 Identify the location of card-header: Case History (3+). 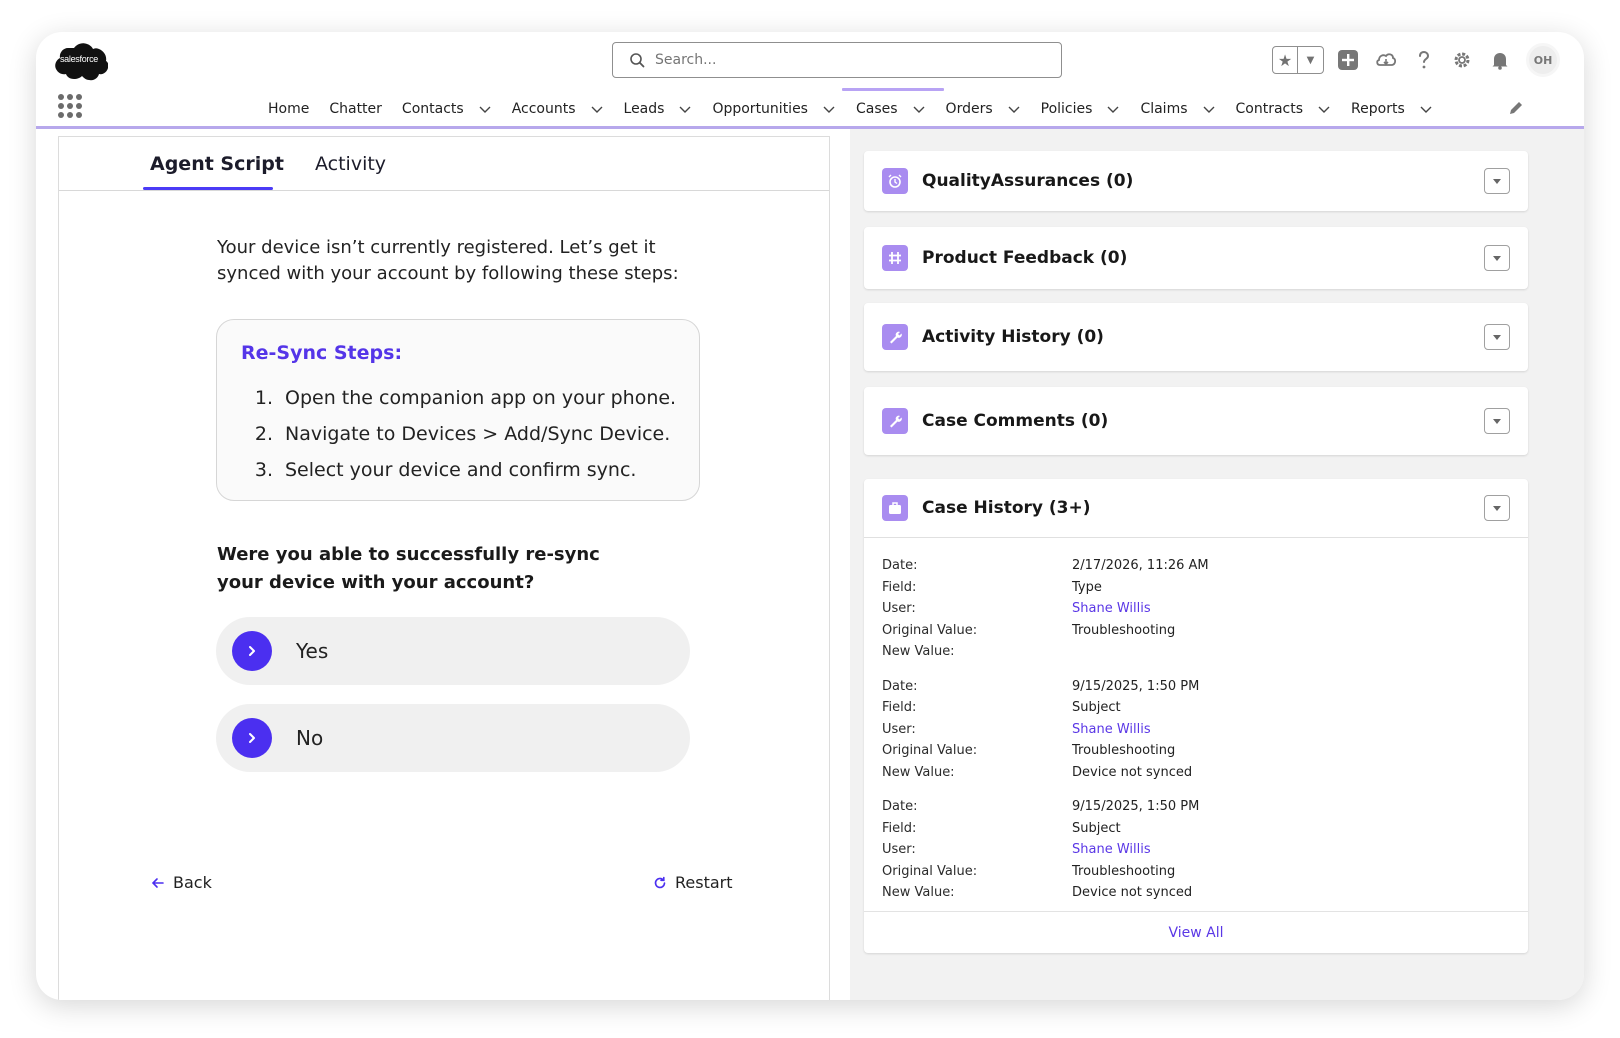
(1196, 508).